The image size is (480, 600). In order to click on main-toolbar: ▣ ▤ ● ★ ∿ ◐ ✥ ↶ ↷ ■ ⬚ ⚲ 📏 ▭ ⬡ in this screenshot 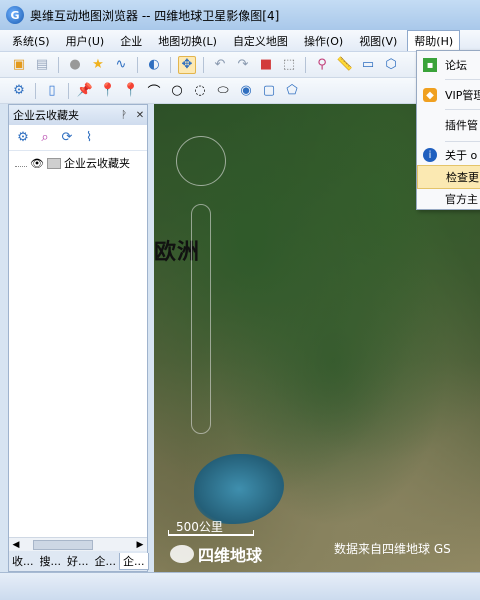, I will do `click(240, 65)`.